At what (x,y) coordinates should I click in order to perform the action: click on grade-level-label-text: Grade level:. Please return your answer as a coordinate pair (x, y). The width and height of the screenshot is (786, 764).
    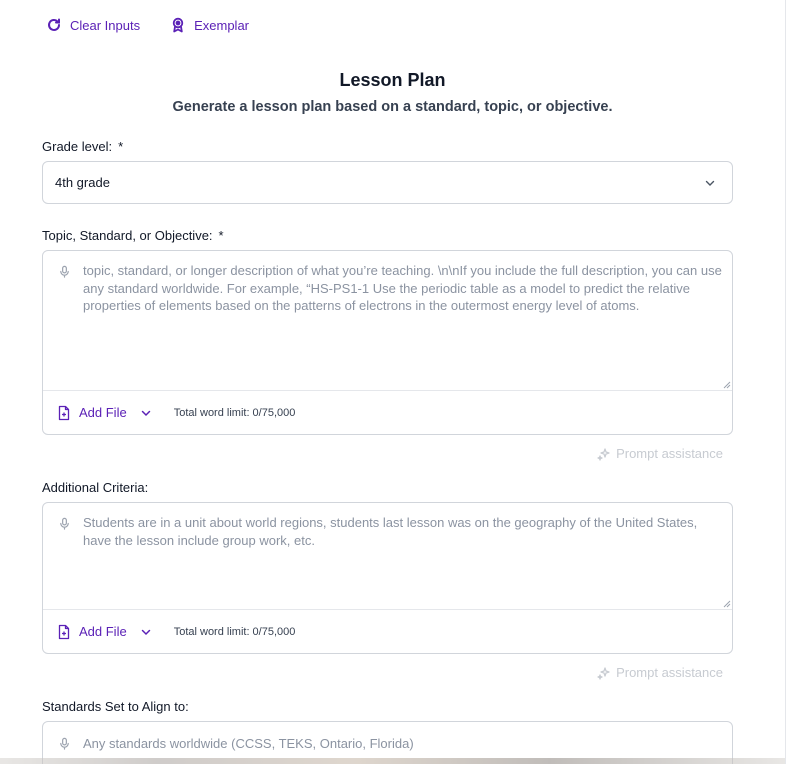
    Looking at the image, I should click on (77, 146).